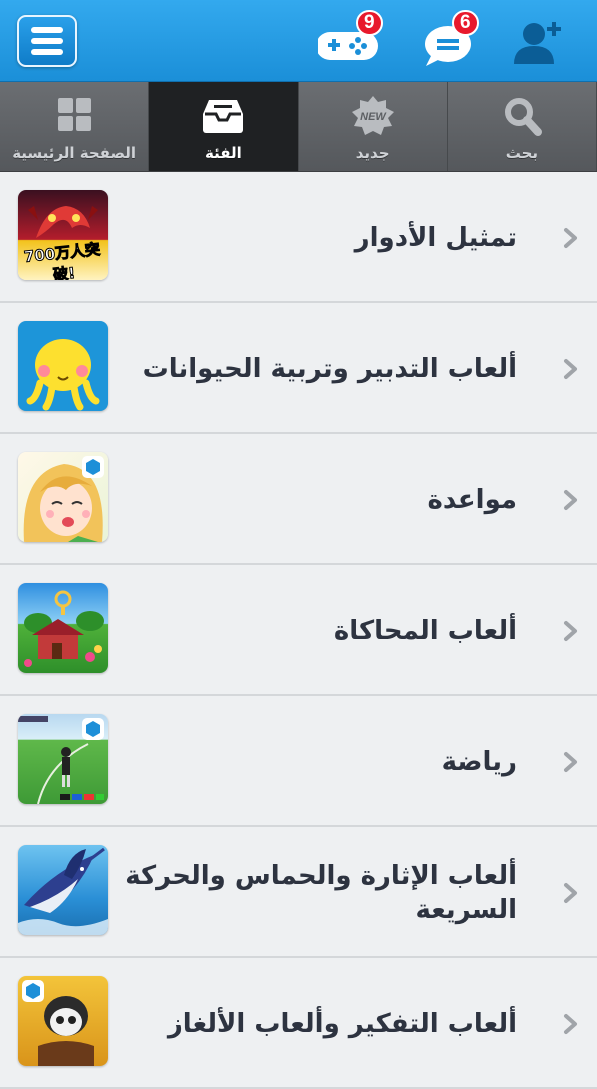 The height and width of the screenshot is (1089, 597). What do you see at coordinates (450, 39) in the screenshot?
I see `messages-button: 6` at bounding box center [450, 39].